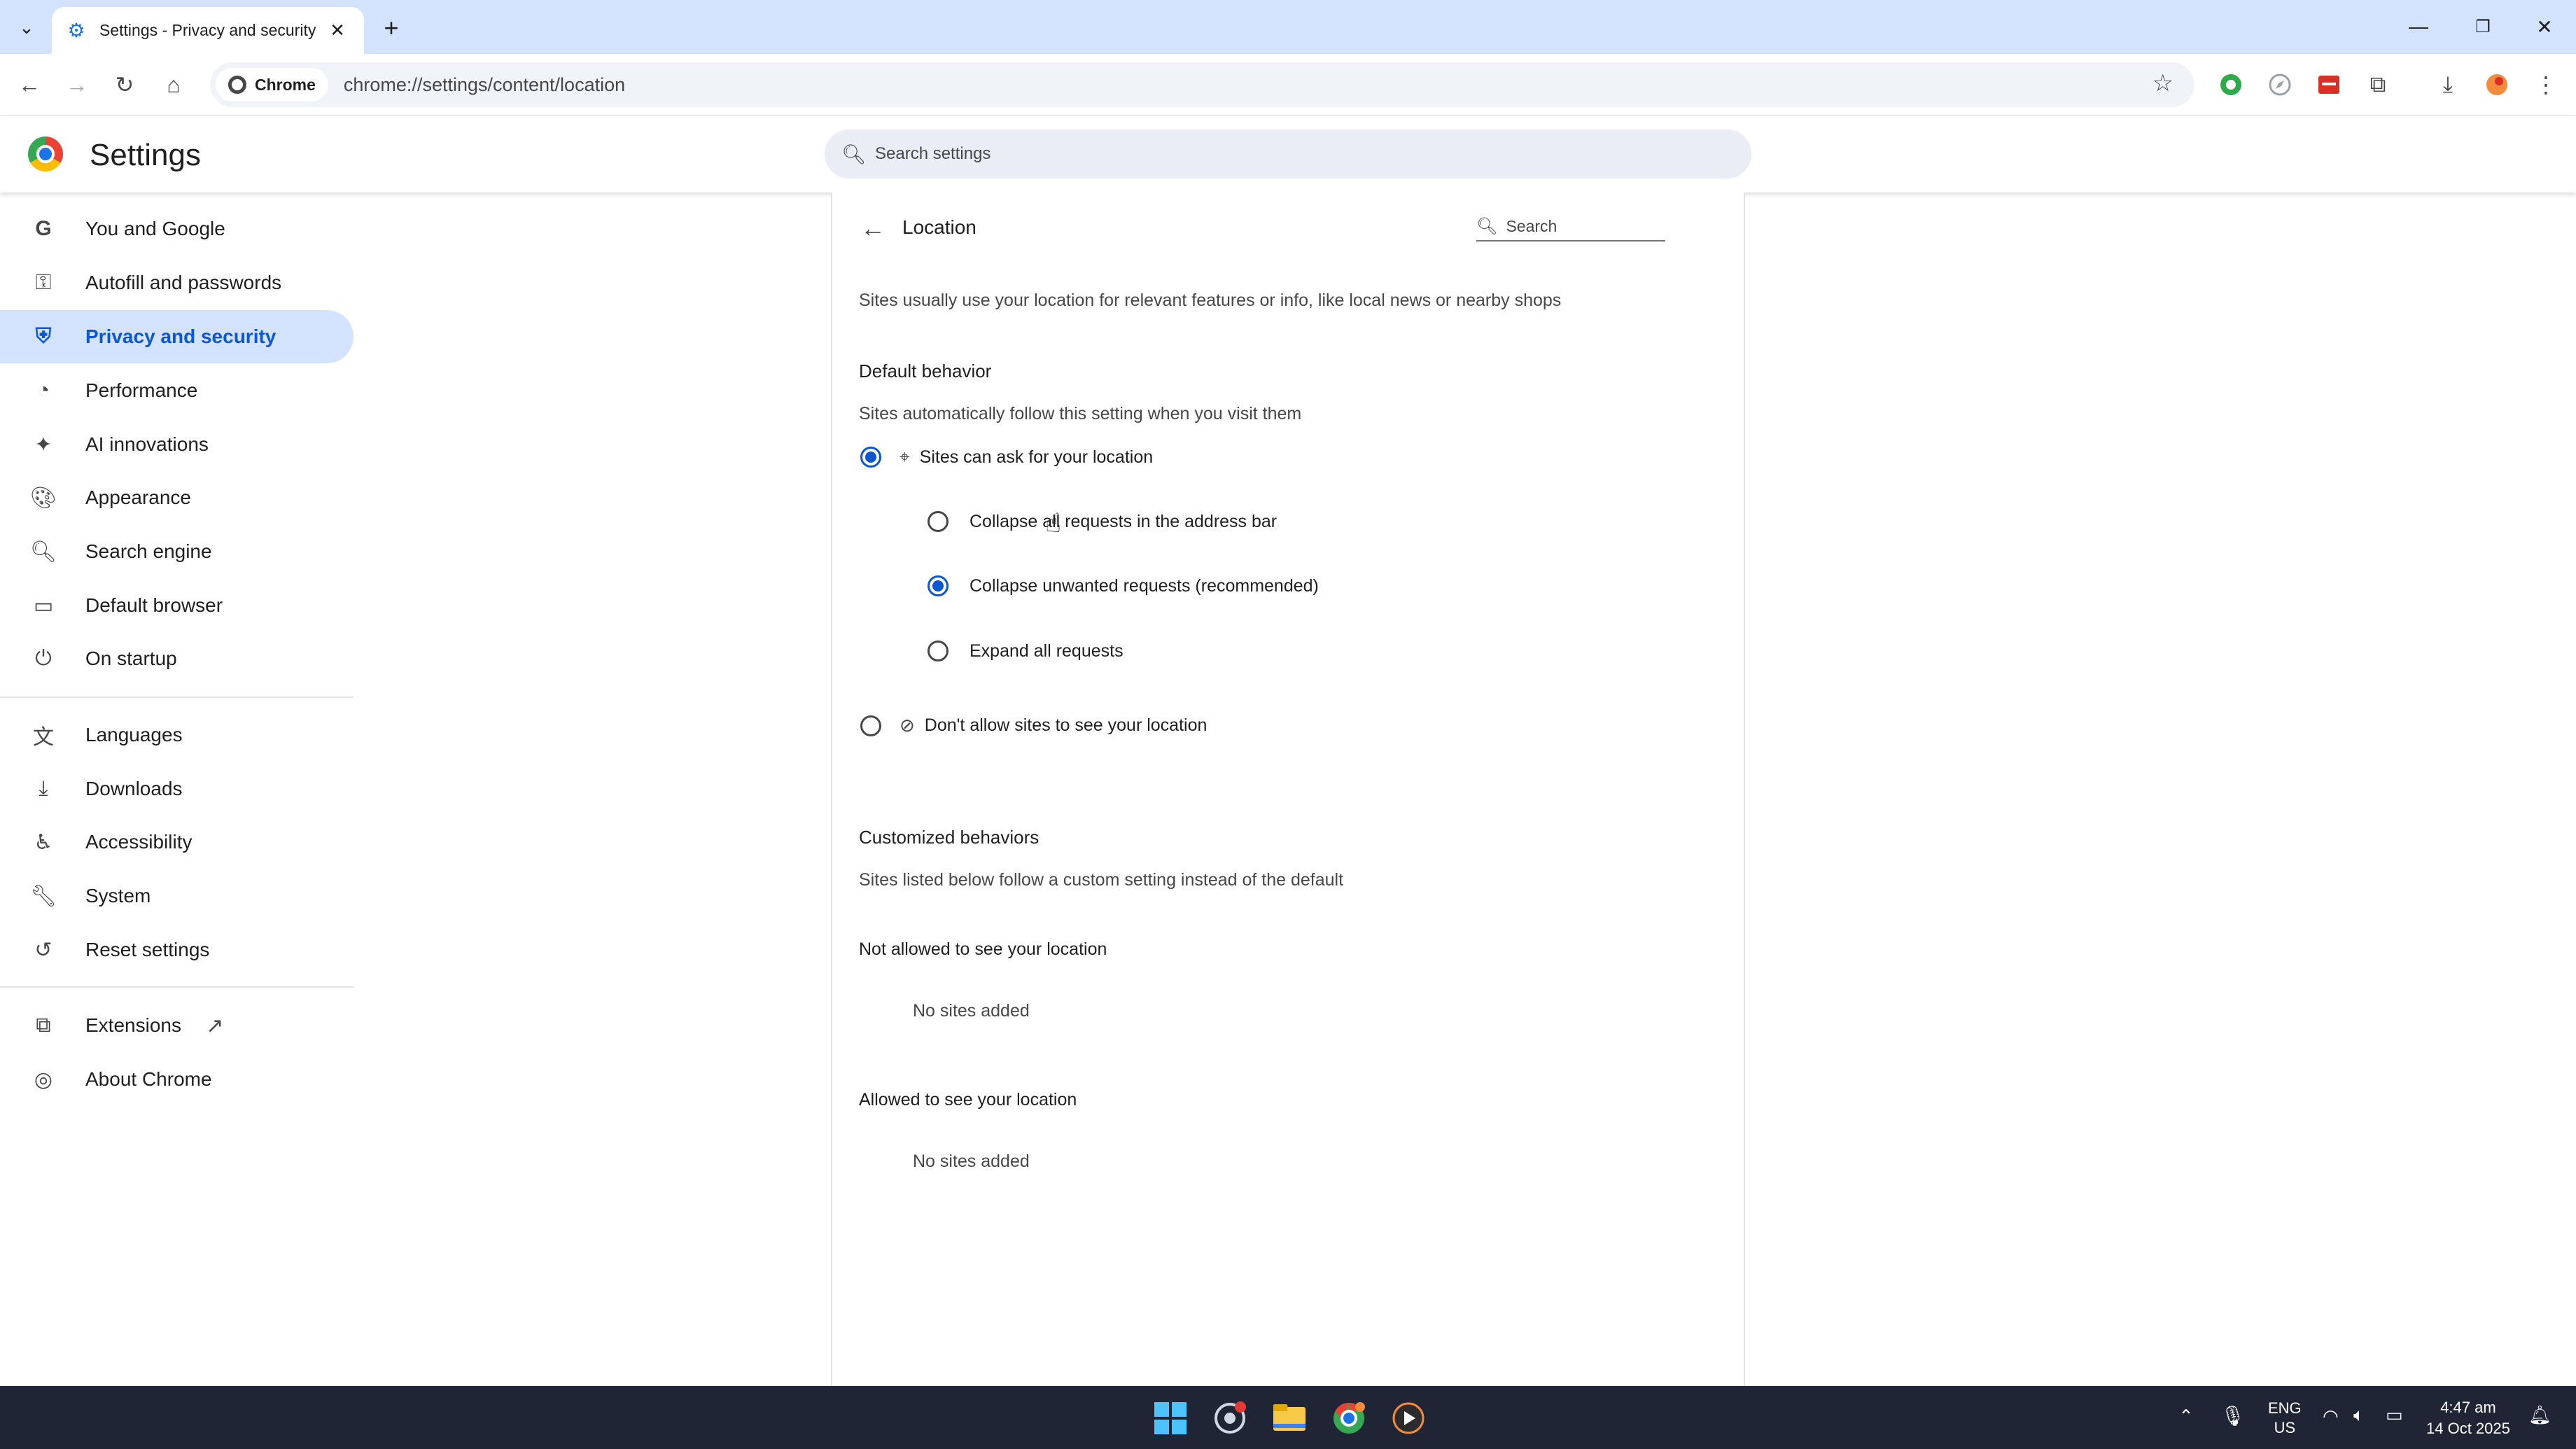 This screenshot has height=1449, width=2576. Describe the element at coordinates (2163, 83) in the screenshot. I see `bookmark-star-icon: ☆` at that location.